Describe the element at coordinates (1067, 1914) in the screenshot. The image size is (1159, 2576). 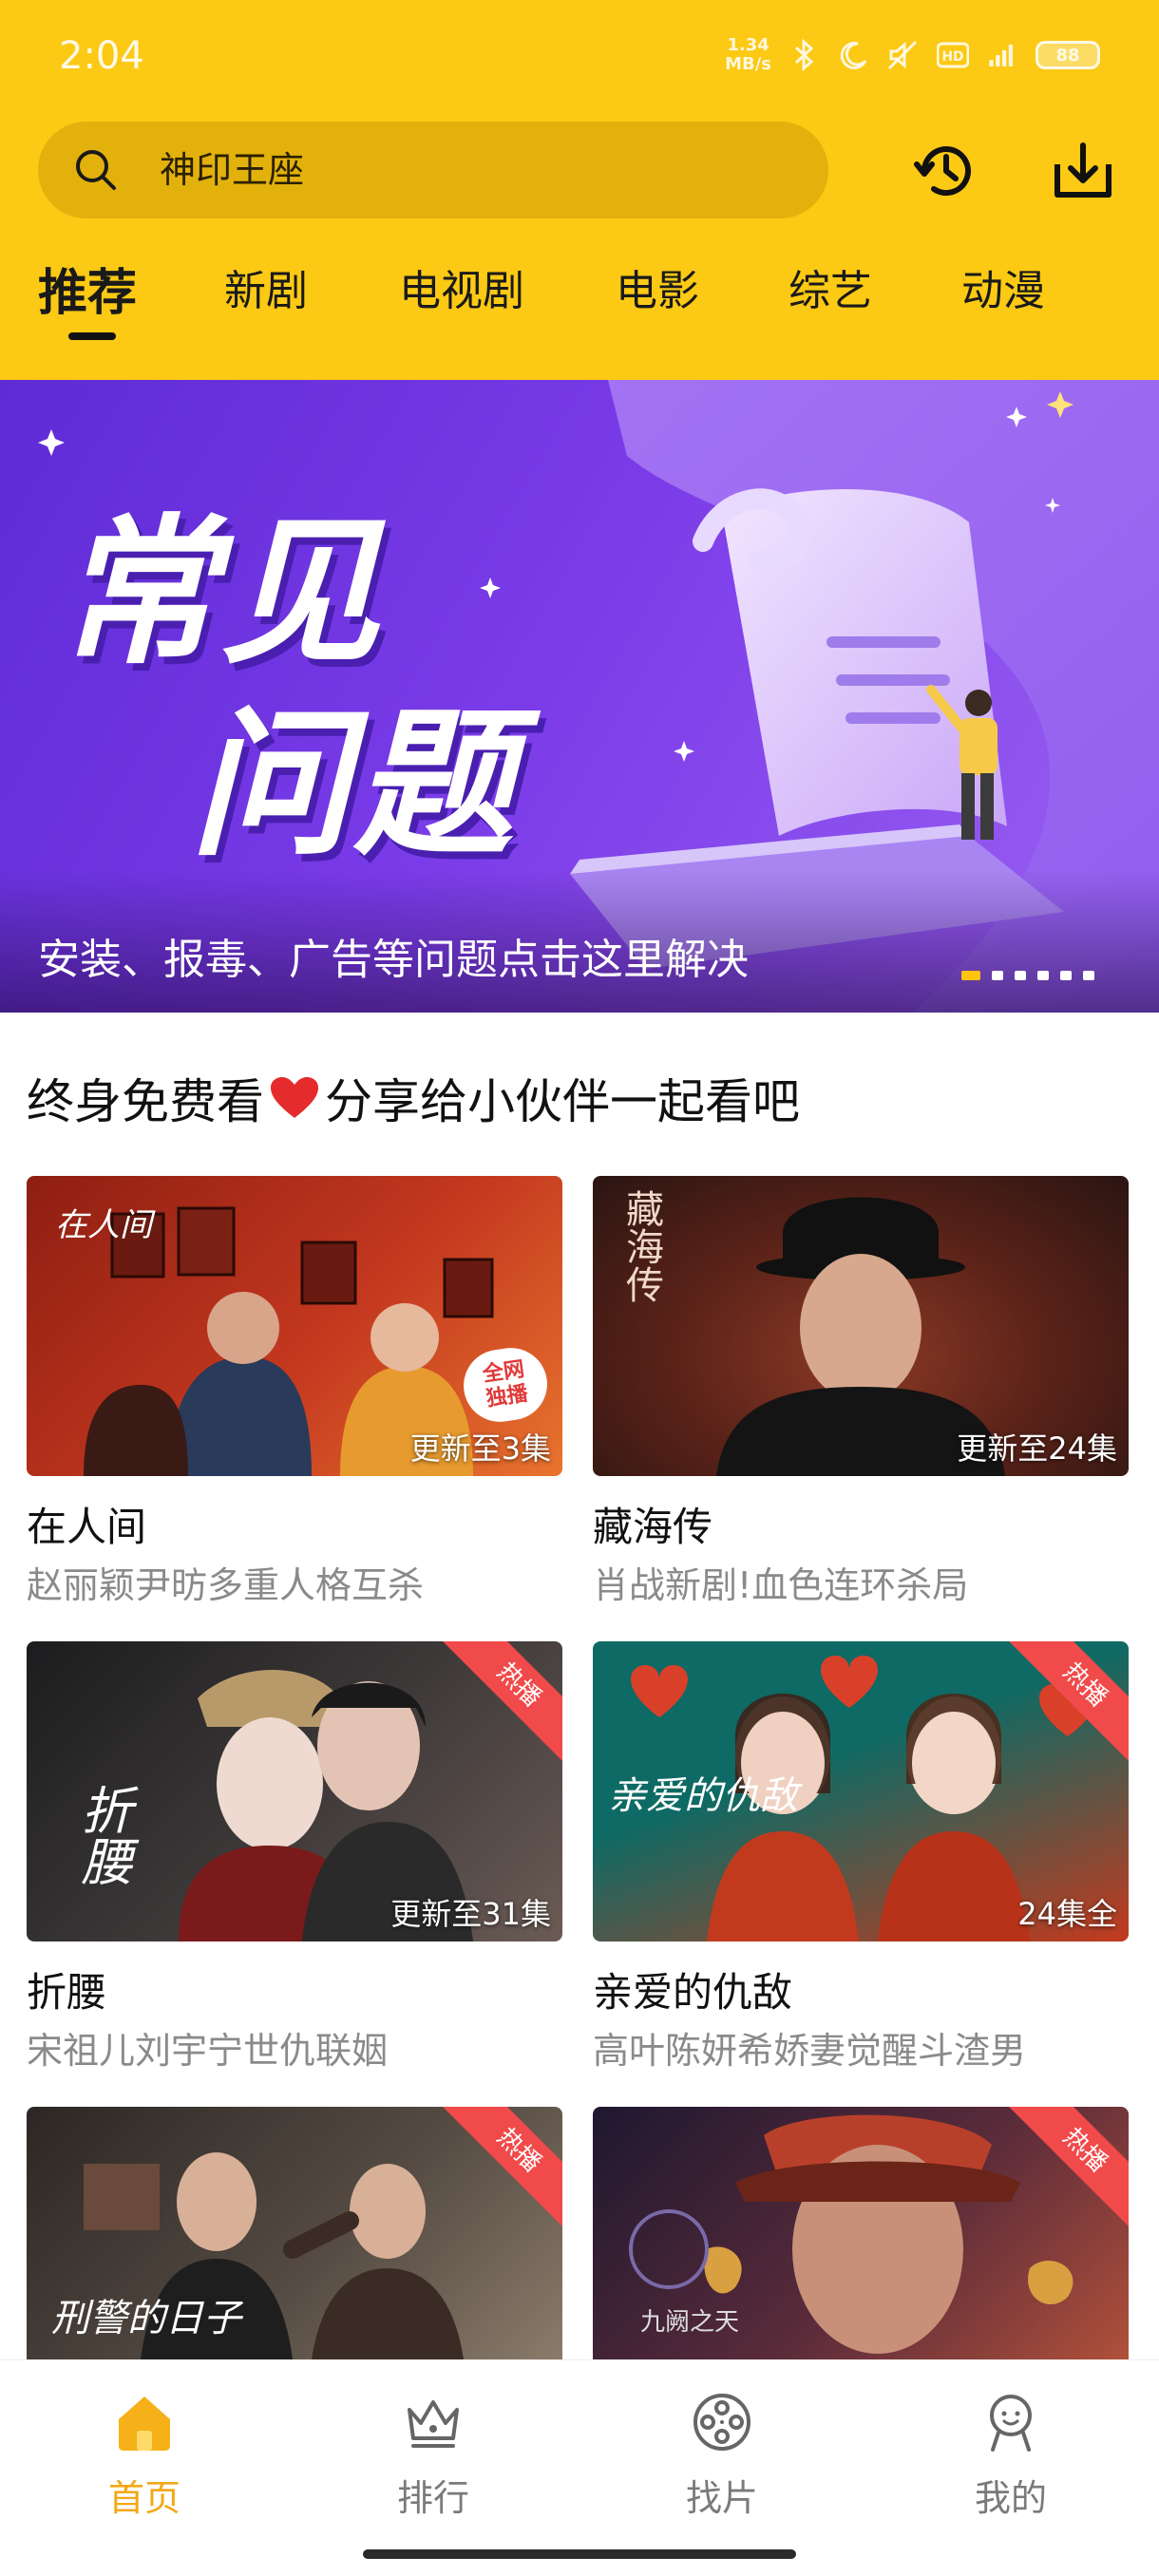
I see `episode-label: 24集全` at that location.